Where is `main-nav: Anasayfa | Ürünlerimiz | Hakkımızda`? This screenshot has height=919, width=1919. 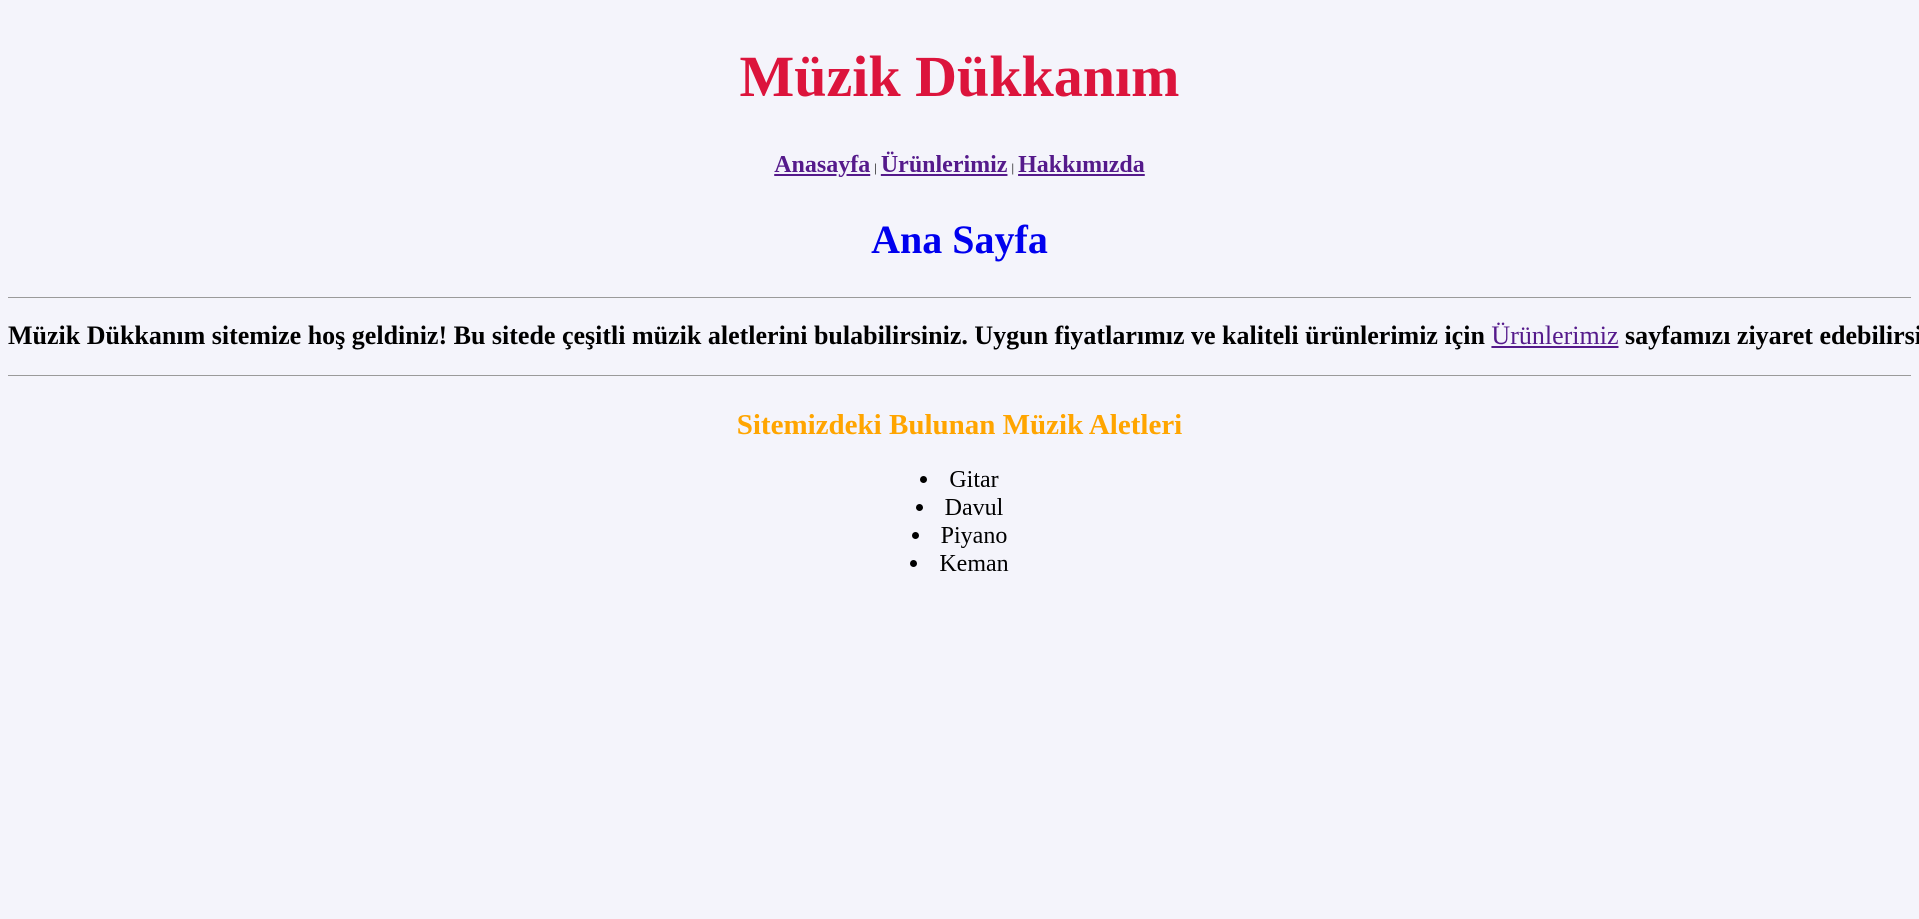
main-nav: Anasayfa | Ürünlerimiz | Hakkımızda is located at coordinates (959, 166).